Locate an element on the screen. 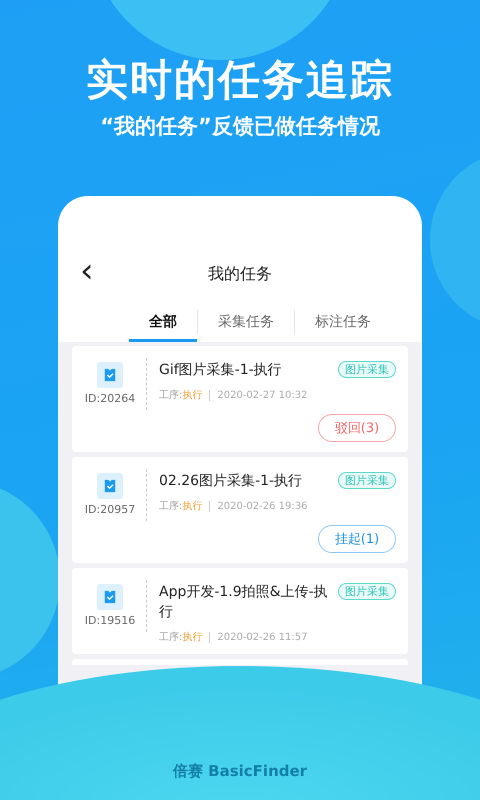 The width and height of the screenshot is (480, 800). task-id: ID:19516 is located at coordinates (110, 620).